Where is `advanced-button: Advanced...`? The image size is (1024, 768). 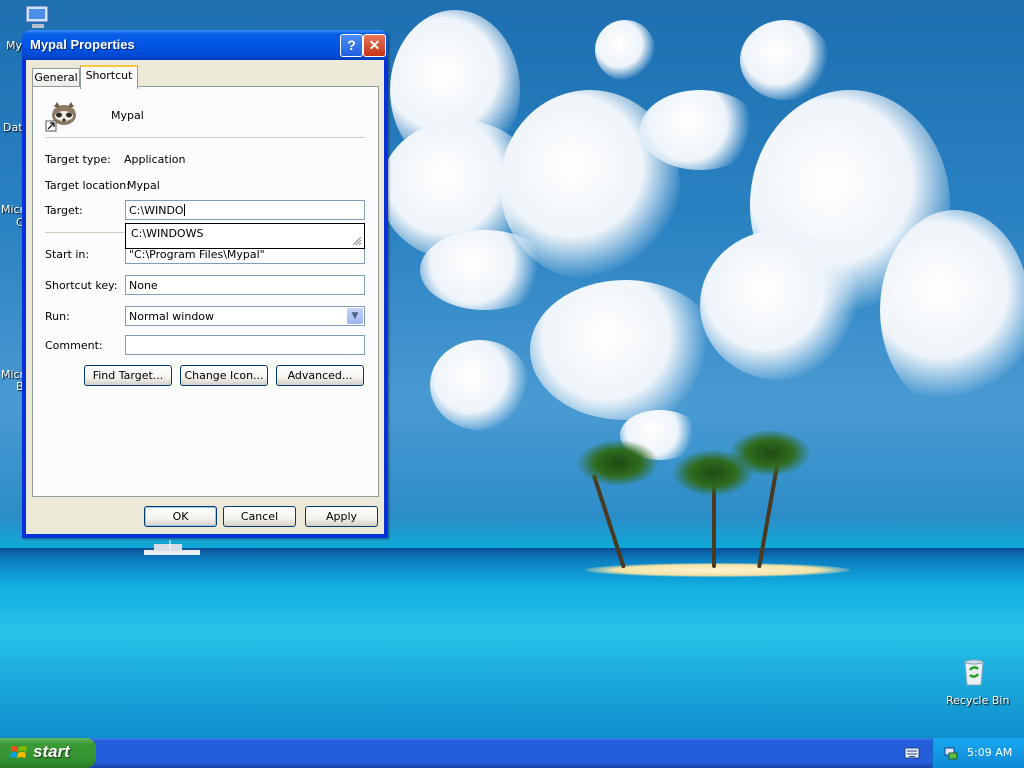
advanced-button: Advanced... is located at coordinates (320, 375).